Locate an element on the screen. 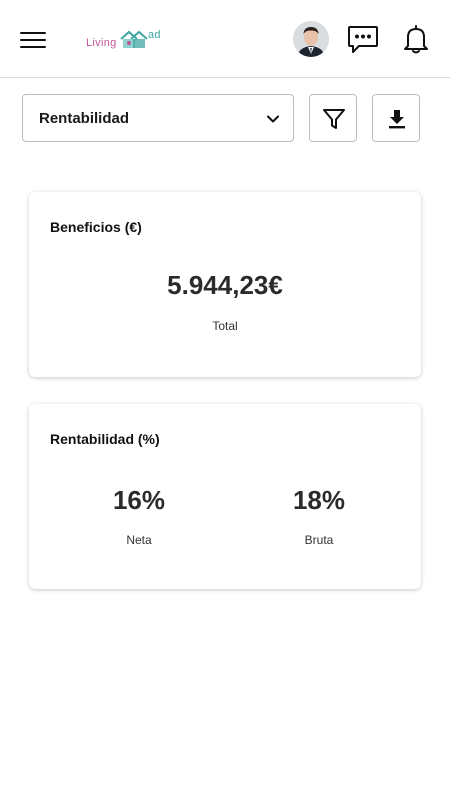  chevron-down-icon is located at coordinates (273, 119).